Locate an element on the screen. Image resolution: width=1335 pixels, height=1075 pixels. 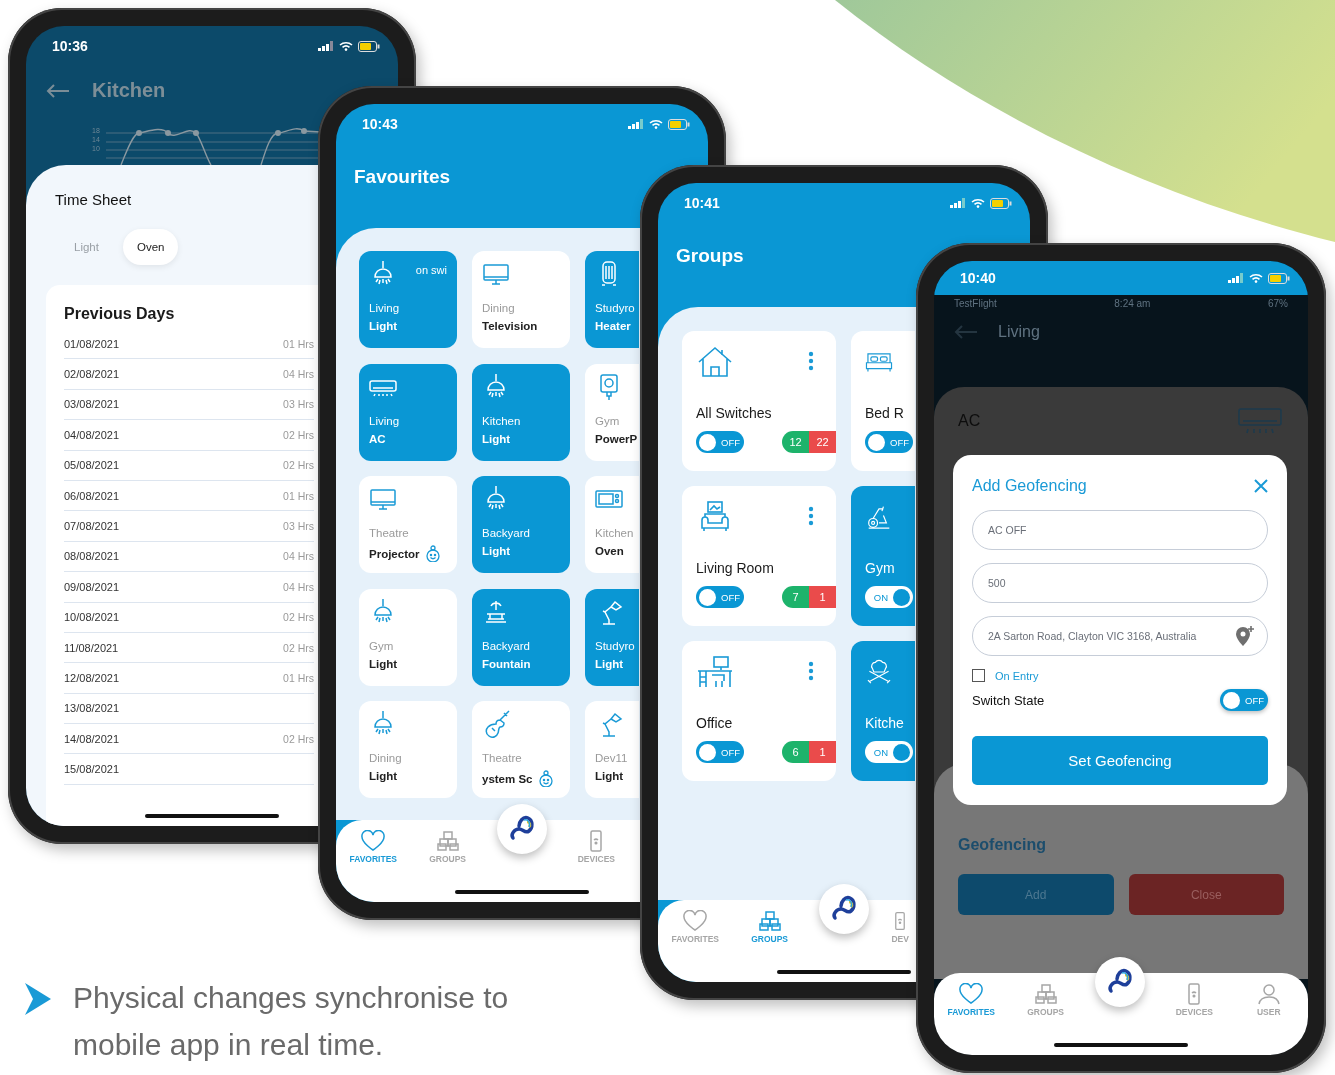
hours-text: 03 Hrs is located at coordinates (298, 404).